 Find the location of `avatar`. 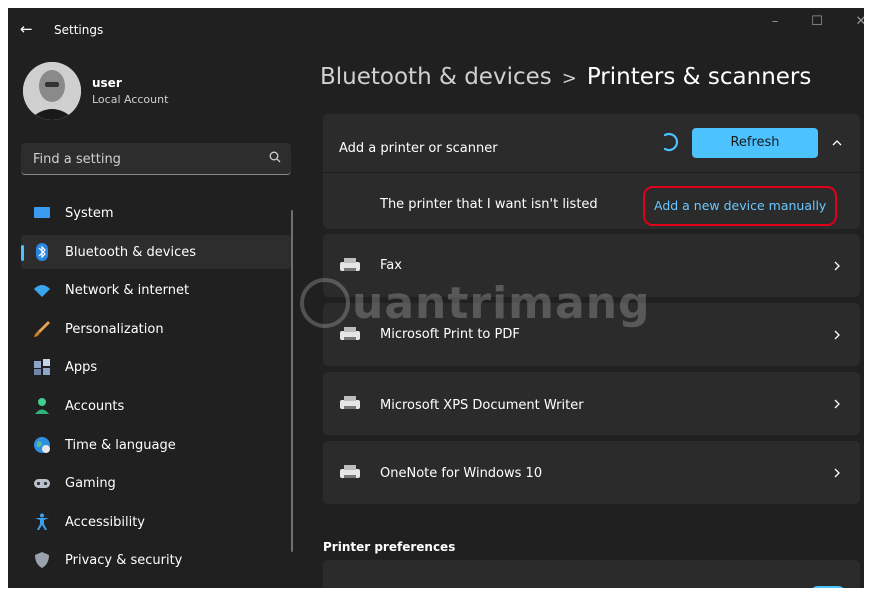

avatar is located at coordinates (52, 91).